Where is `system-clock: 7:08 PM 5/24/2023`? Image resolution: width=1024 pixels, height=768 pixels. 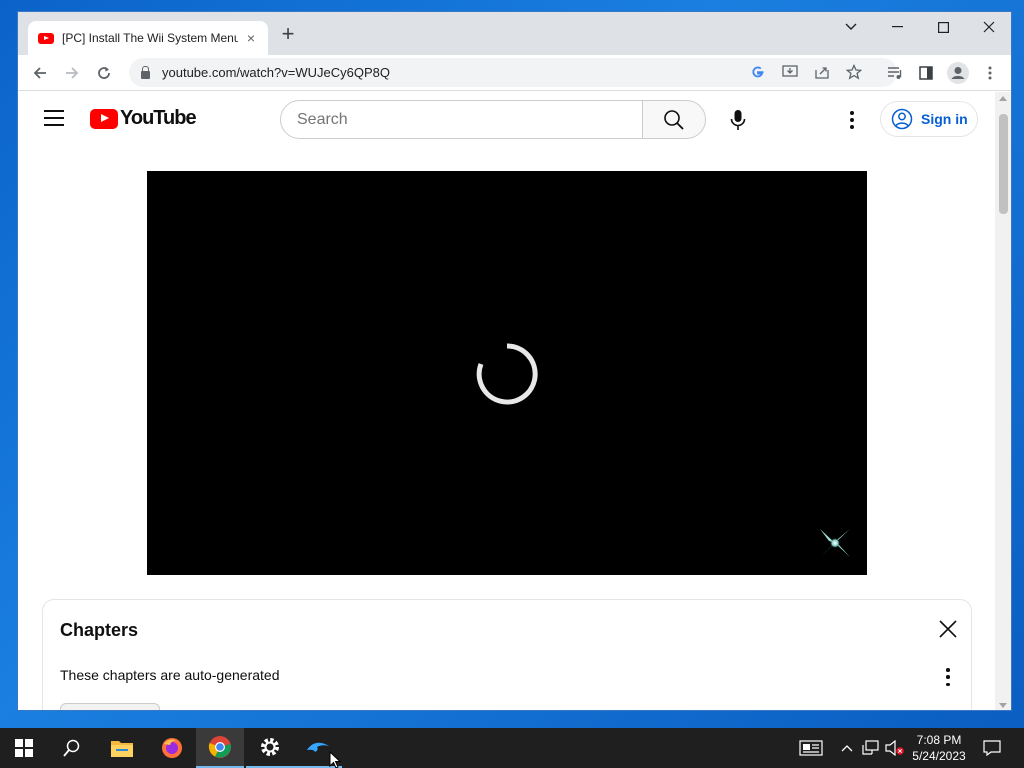 system-clock: 7:08 PM 5/24/2023 is located at coordinates (939, 748).